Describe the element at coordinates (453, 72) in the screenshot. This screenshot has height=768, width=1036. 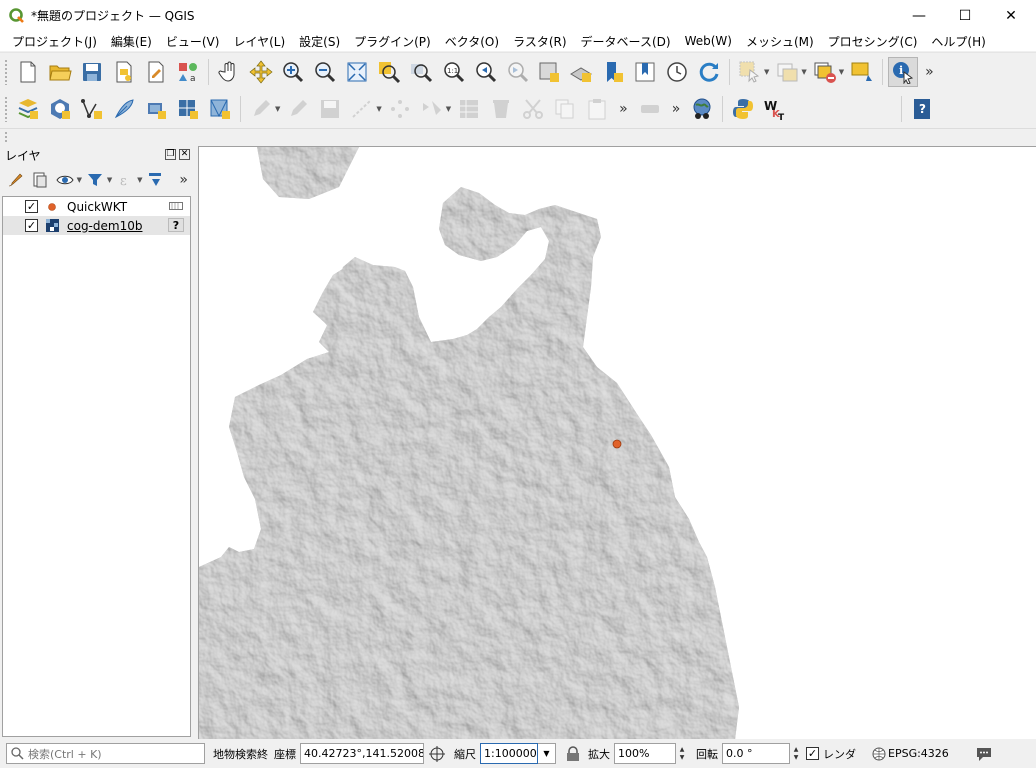
I see `zoom-native-button: 1:1` at that location.